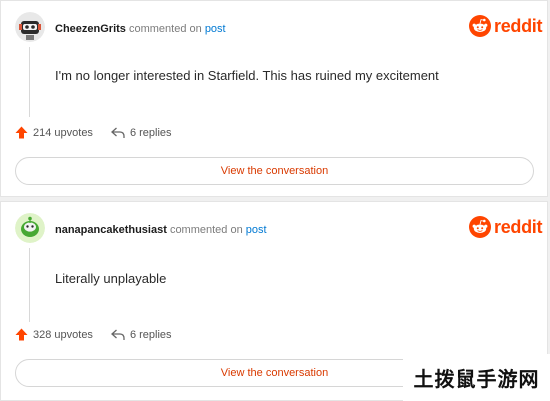 This screenshot has width=550, height=401. I want to click on username: CheezenGrits, so click(90, 29).